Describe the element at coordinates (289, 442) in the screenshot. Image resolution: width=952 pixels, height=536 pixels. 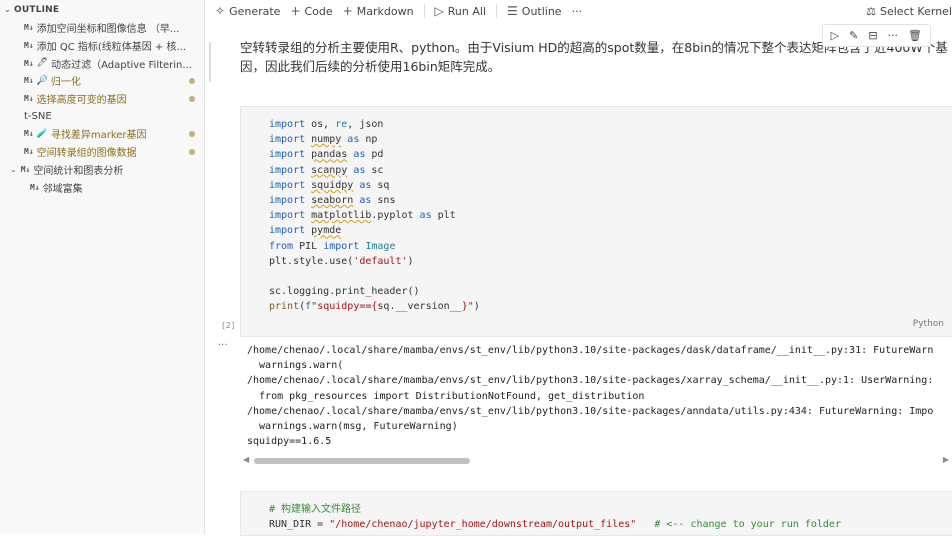
I see `output-line: squidpy==1.6.5` at that location.